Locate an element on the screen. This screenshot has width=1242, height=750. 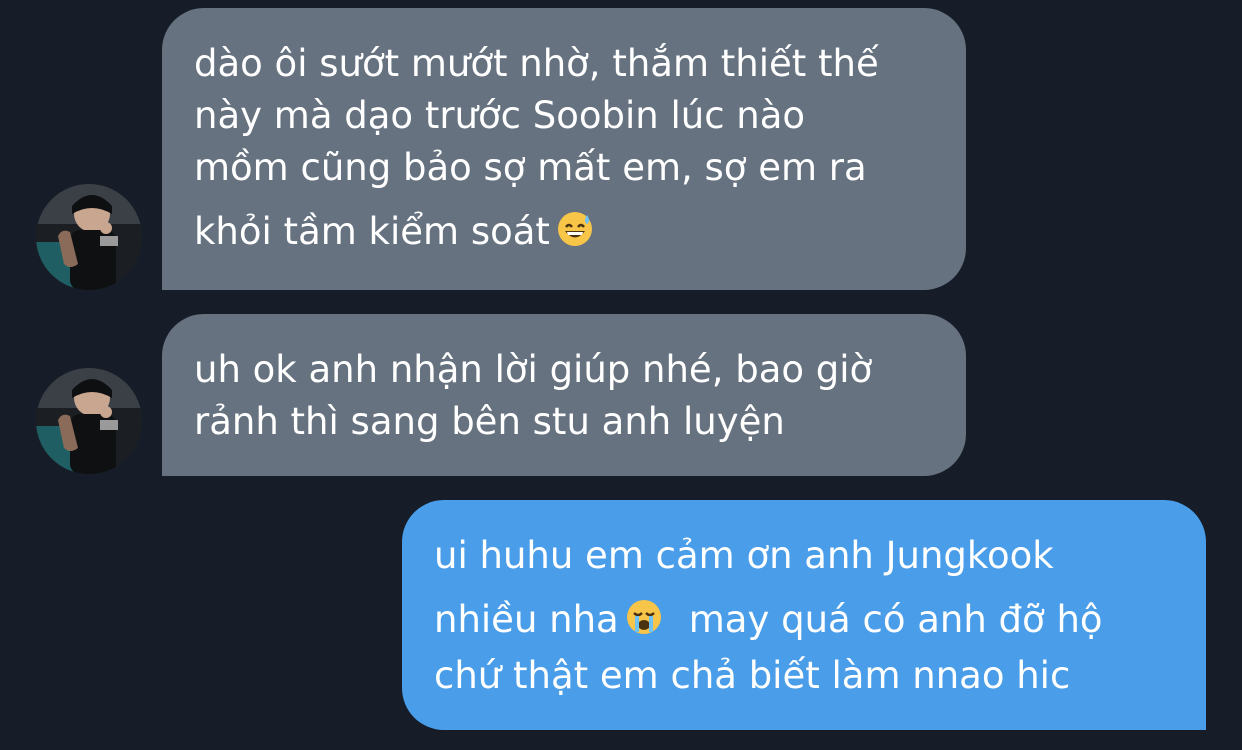
message-text-line: ui huhu em cảm ơn anh Jungkook is located at coordinates (744, 555).